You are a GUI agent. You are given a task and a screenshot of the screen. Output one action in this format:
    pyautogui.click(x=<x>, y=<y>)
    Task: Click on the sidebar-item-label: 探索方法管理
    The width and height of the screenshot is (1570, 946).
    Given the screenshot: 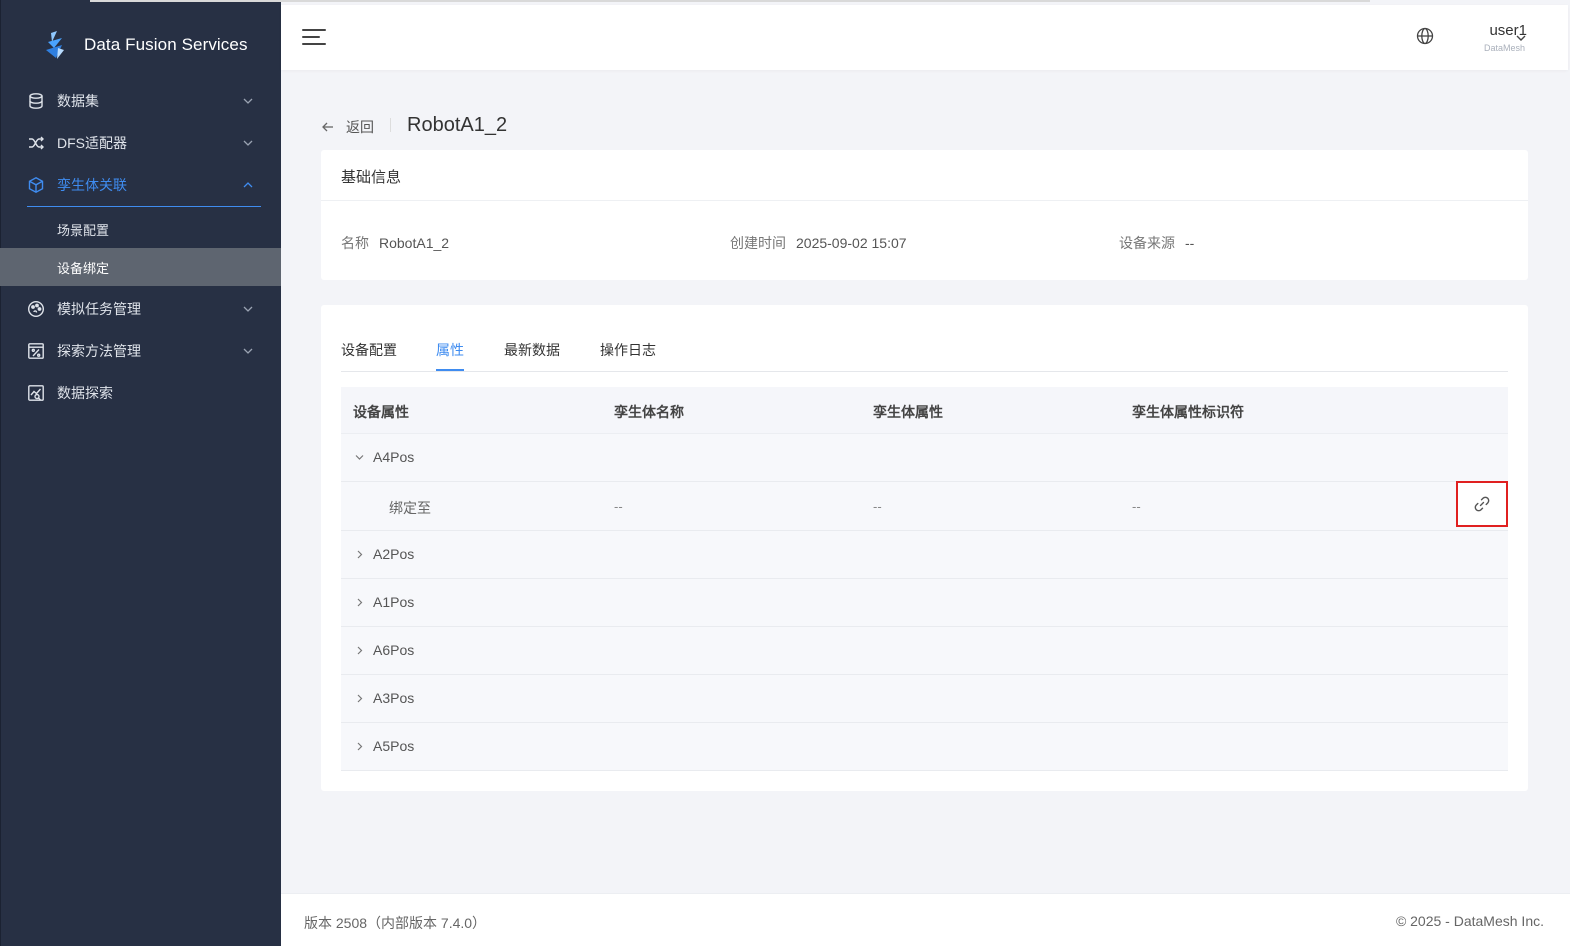 What is the action you would take?
    pyautogui.click(x=99, y=351)
    